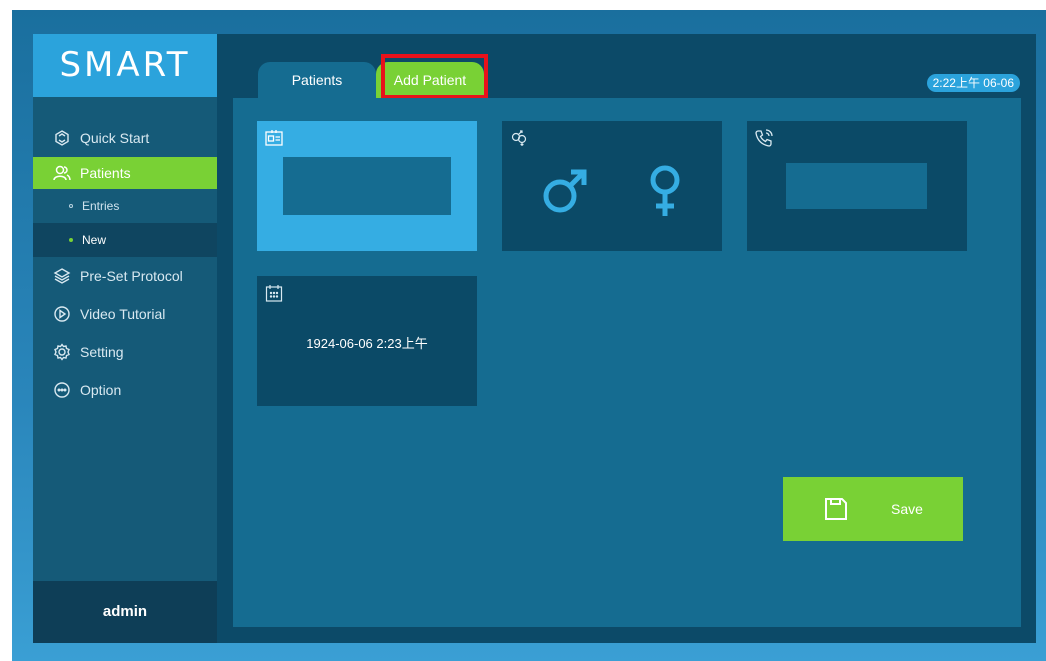 The image size is (1046, 661). I want to click on id-card, so click(367, 186).